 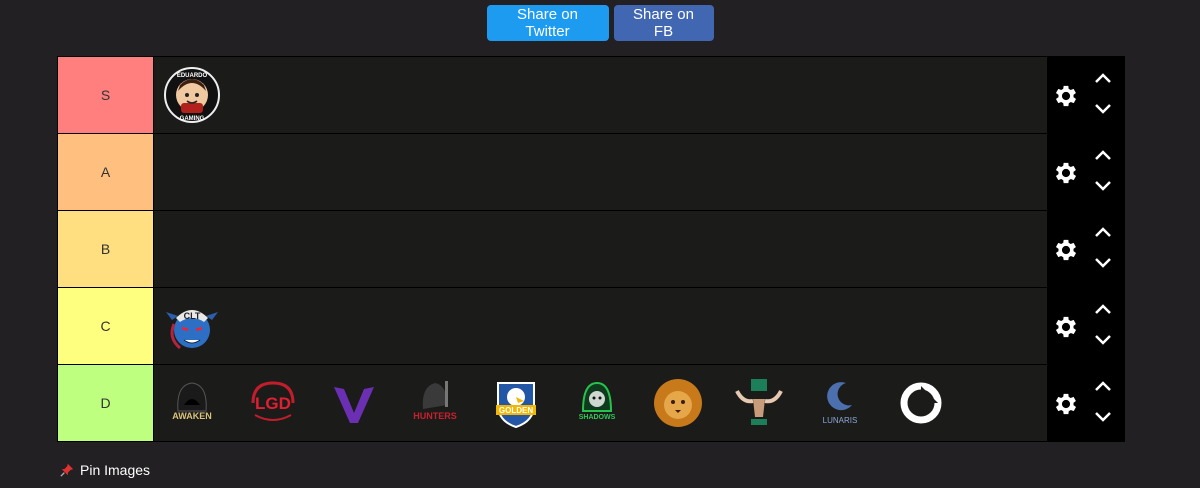 I want to click on awaken-gaming-logo: AWAKEN, so click(x=192, y=403).